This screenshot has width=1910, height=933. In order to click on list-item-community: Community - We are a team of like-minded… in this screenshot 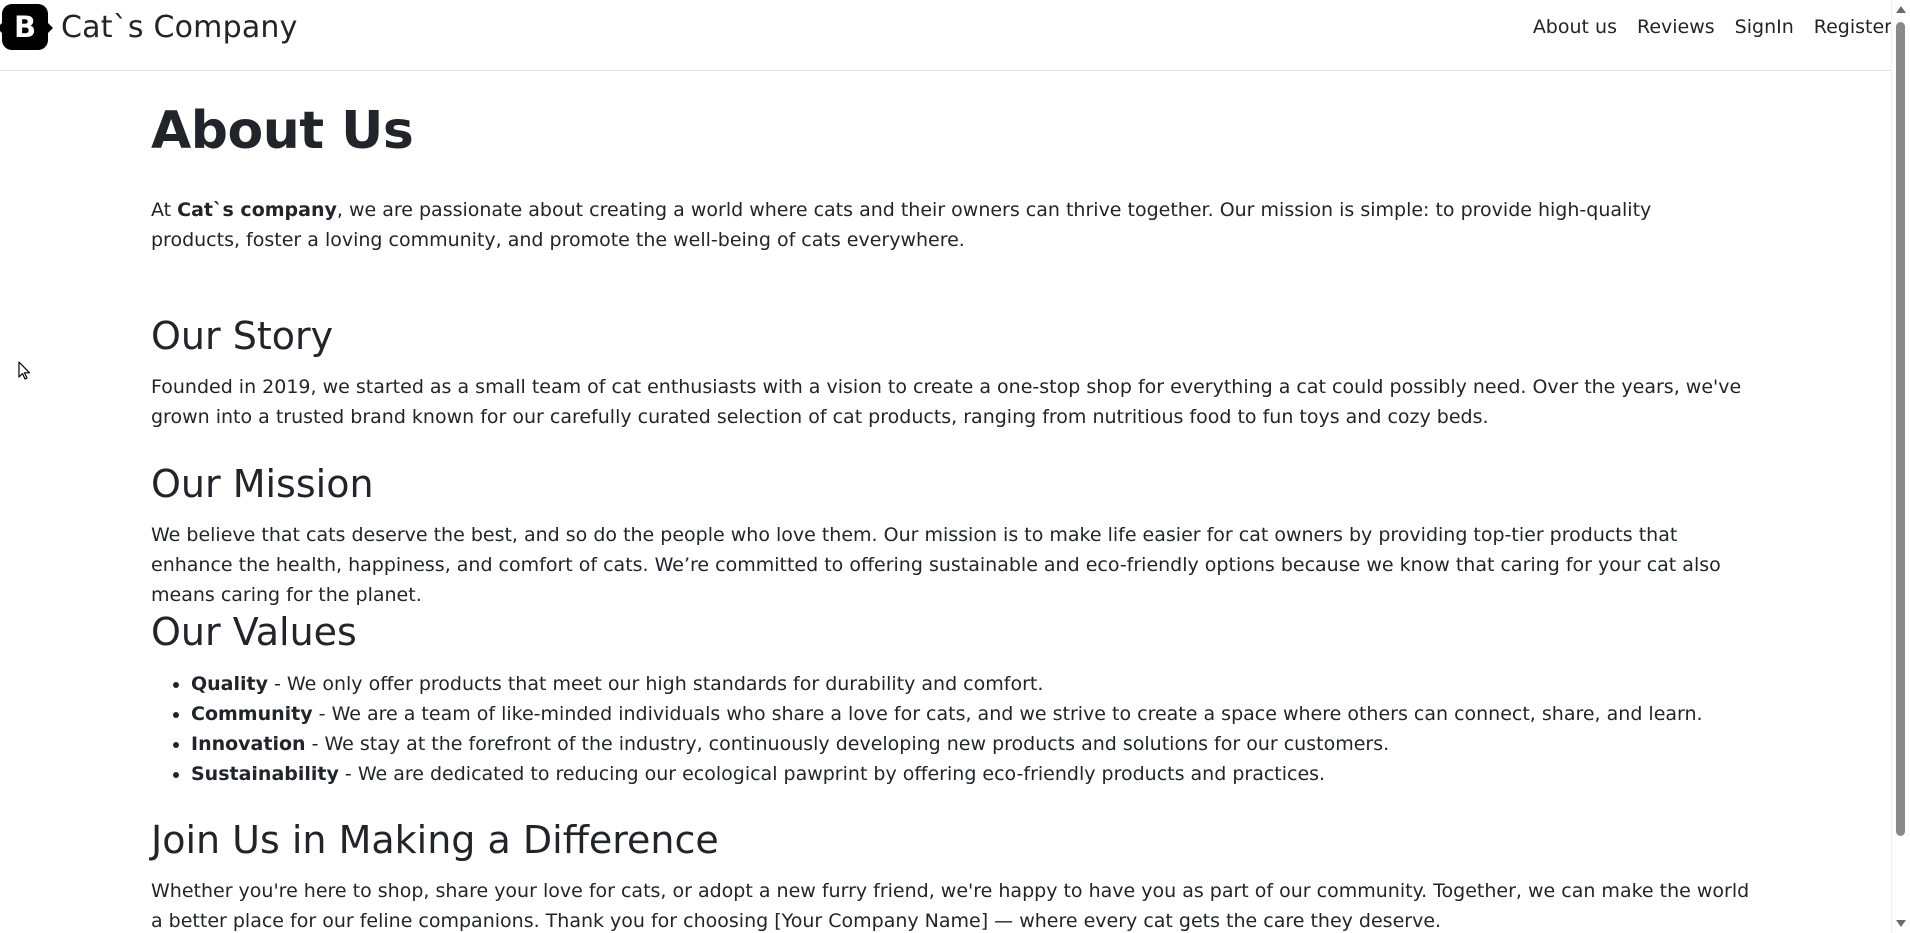, I will do `click(947, 714)`.